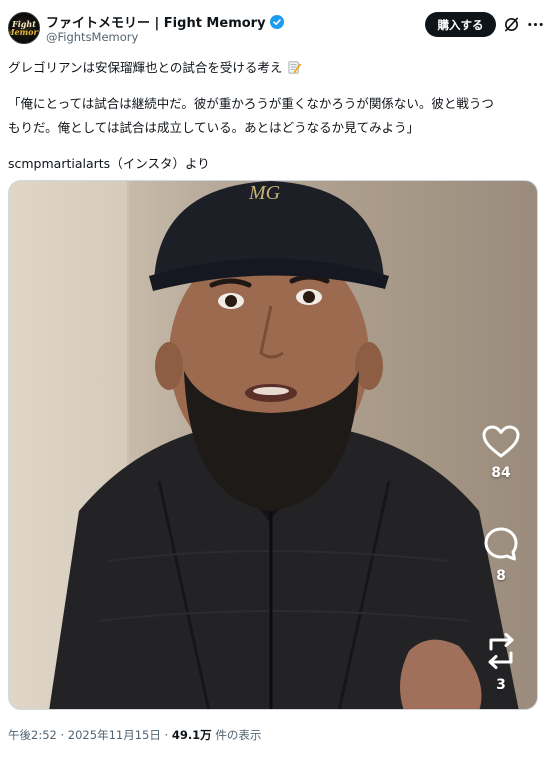 Image resolution: width=557 pixels, height=758 pixels. I want to click on tweet-text-line3: もりだ。俺としては試合は成立している。あとはどうなるか見てみよう」, so click(214, 127).